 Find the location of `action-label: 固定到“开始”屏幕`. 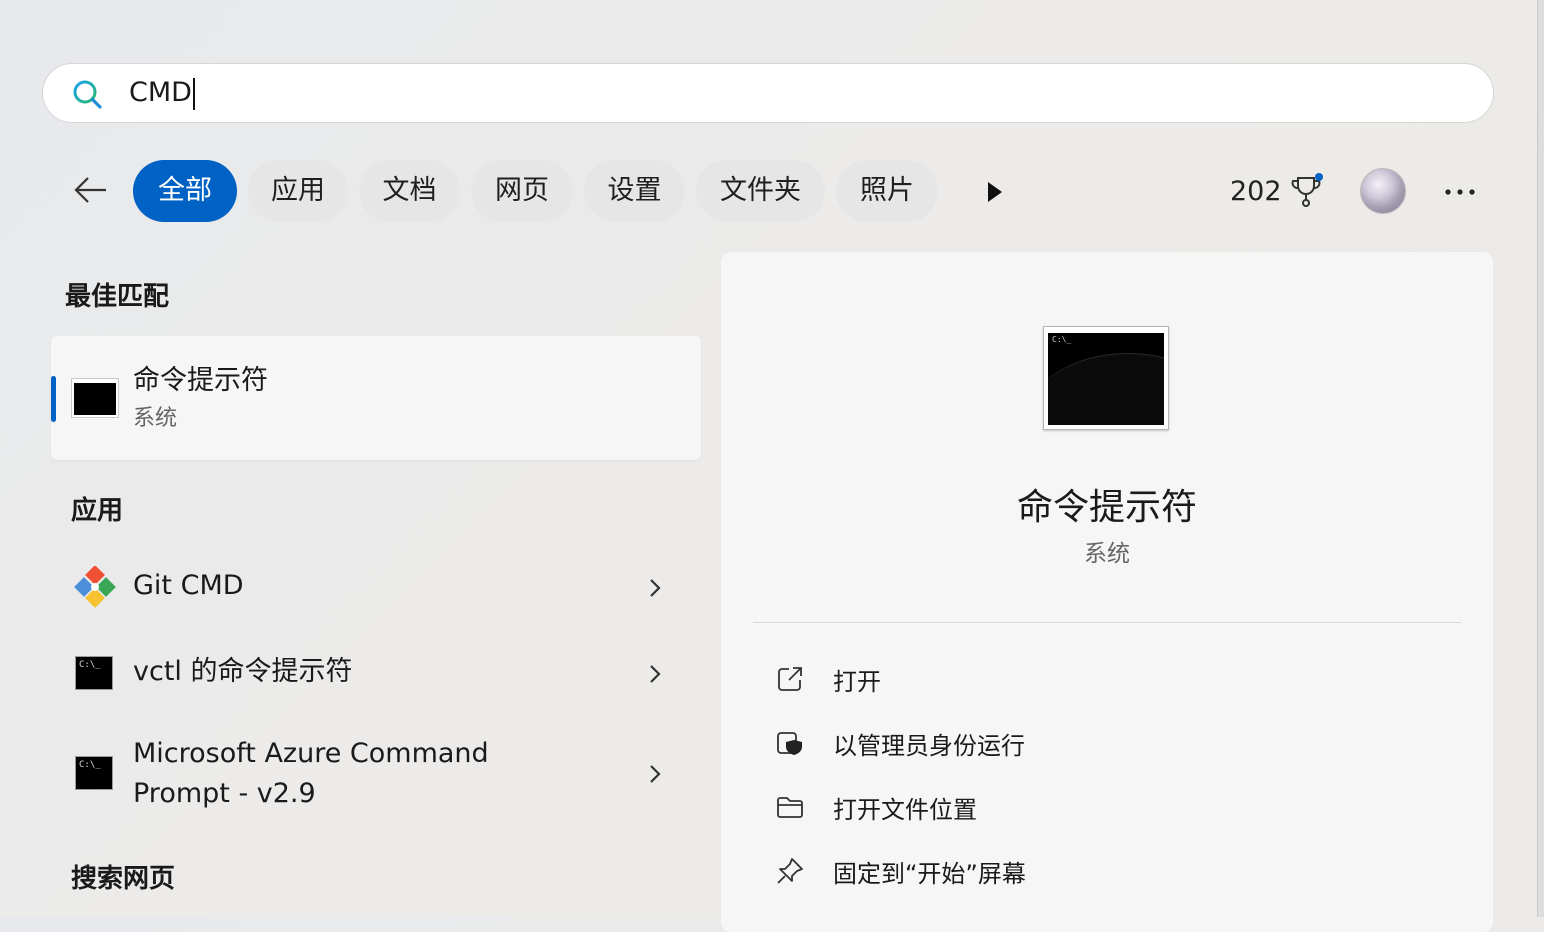

action-label: 固定到“开始”屏幕 is located at coordinates (929, 874).